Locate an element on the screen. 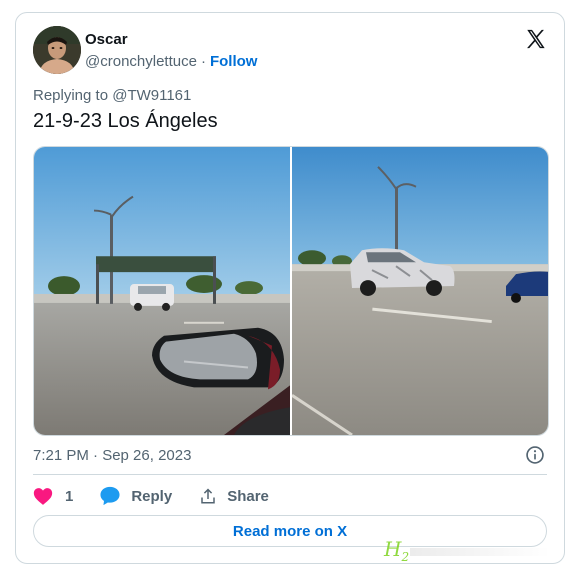 The width and height of the screenshot is (581, 571). author-handle-row: @cronchylettuce · Follow is located at coordinates (171, 61).